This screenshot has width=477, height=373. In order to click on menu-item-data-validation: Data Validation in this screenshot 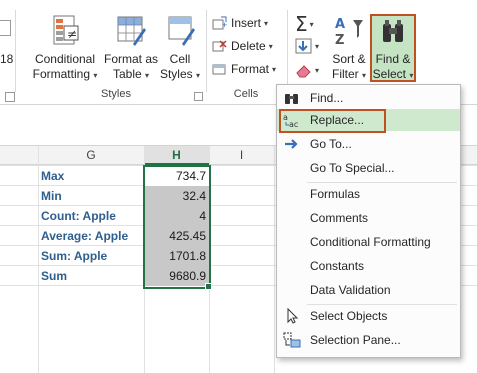, I will do `click(368, 290)`.